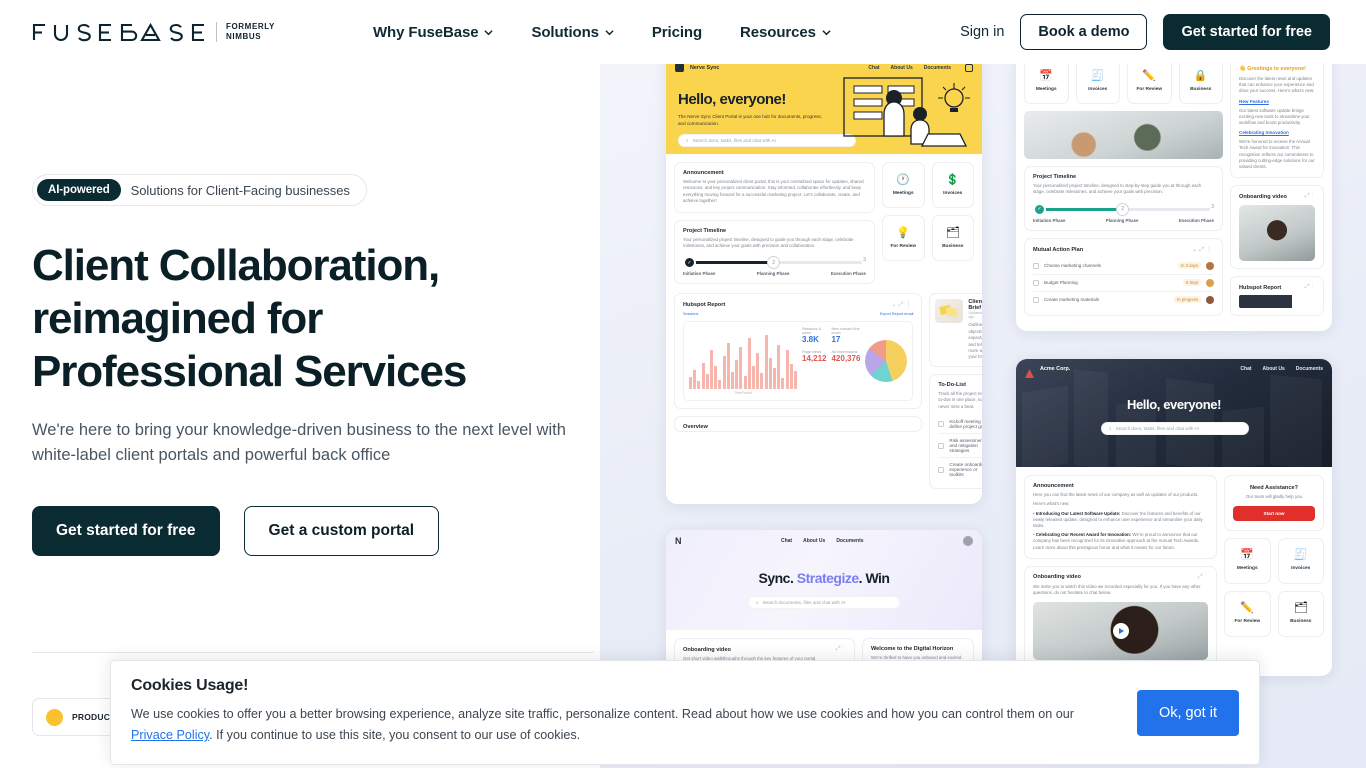 The height and width of the screenshot is (768, 1366). What do you see at coordinates (1084, 32) in the screenshot?
I see `book-a-demo-button: Book a demo` at bounding box center [1084, 32].